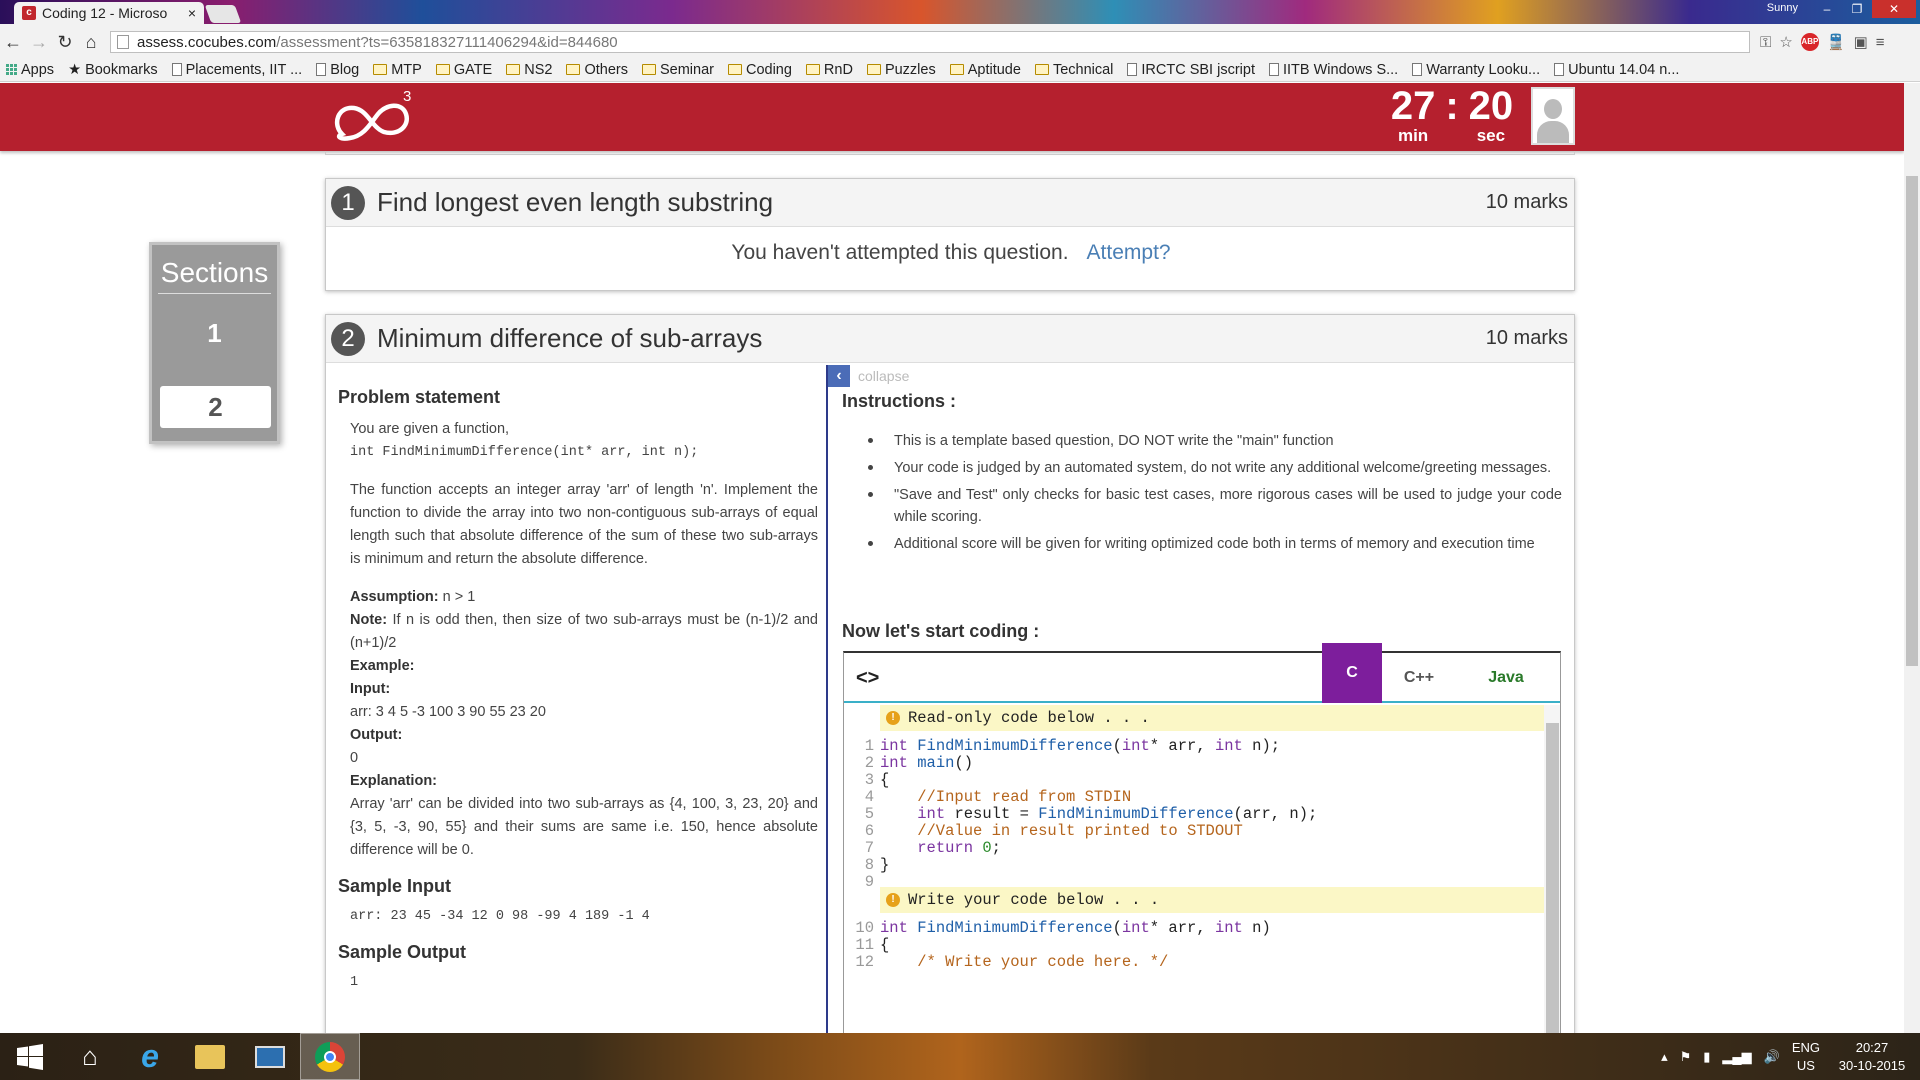  Describe the element at coordinates (448, 712) in the screenshot. I see `example-input: arr: 3 4 5 -3 100 3 90 55 23 20` at that location.